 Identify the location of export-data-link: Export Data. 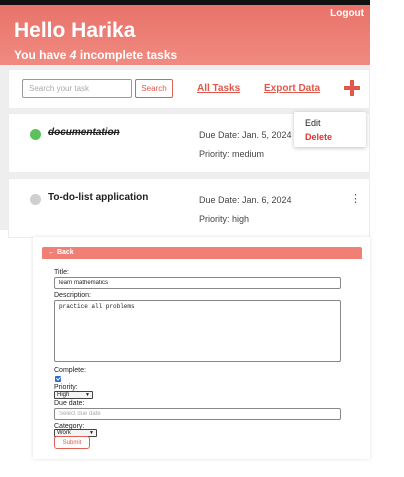
(292, 88).